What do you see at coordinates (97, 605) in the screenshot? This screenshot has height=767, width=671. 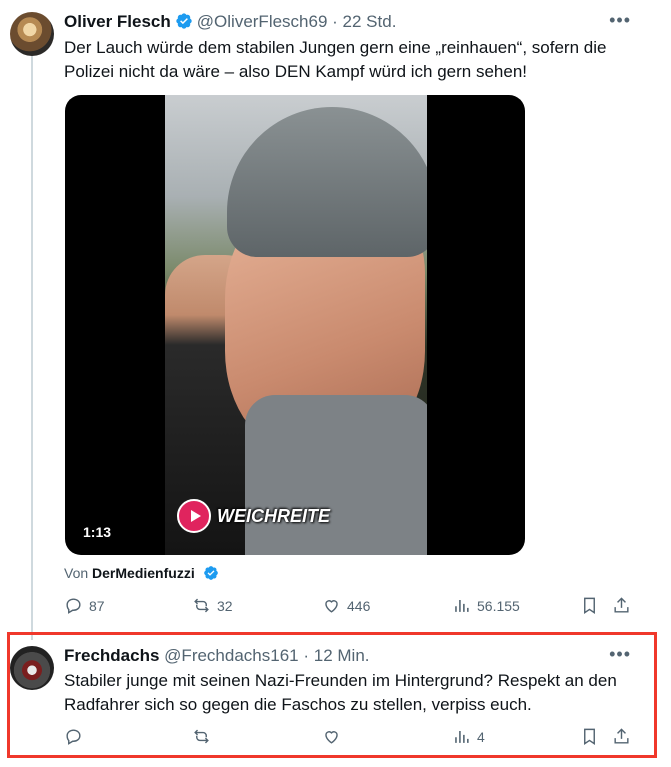 I see `reply-count: 87` at bounding box center [97, 605].